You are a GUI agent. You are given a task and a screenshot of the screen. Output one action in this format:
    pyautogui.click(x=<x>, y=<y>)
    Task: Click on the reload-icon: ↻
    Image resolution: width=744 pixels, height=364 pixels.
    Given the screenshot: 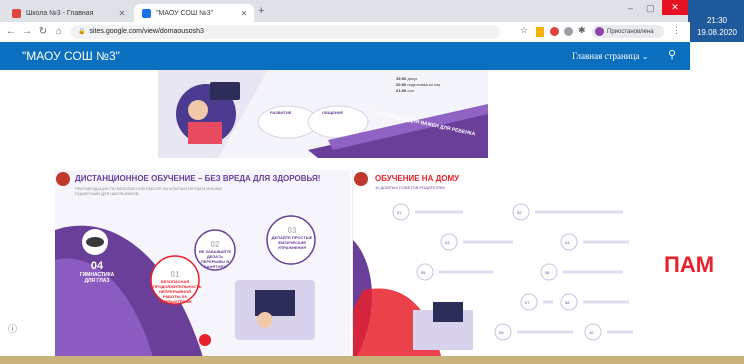 What is the action you would take?
    pyautogui.click(x=43, y=32)
    